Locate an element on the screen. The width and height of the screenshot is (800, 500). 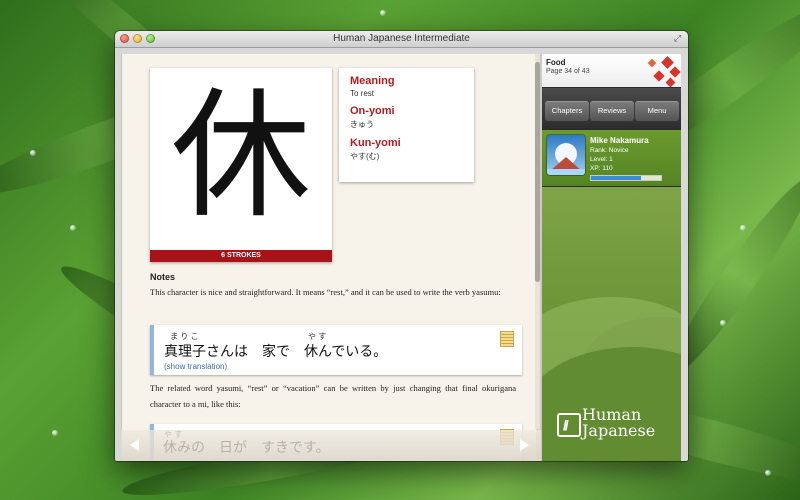
onyomi-label: On-yomi is located at coordinates (372, 111).